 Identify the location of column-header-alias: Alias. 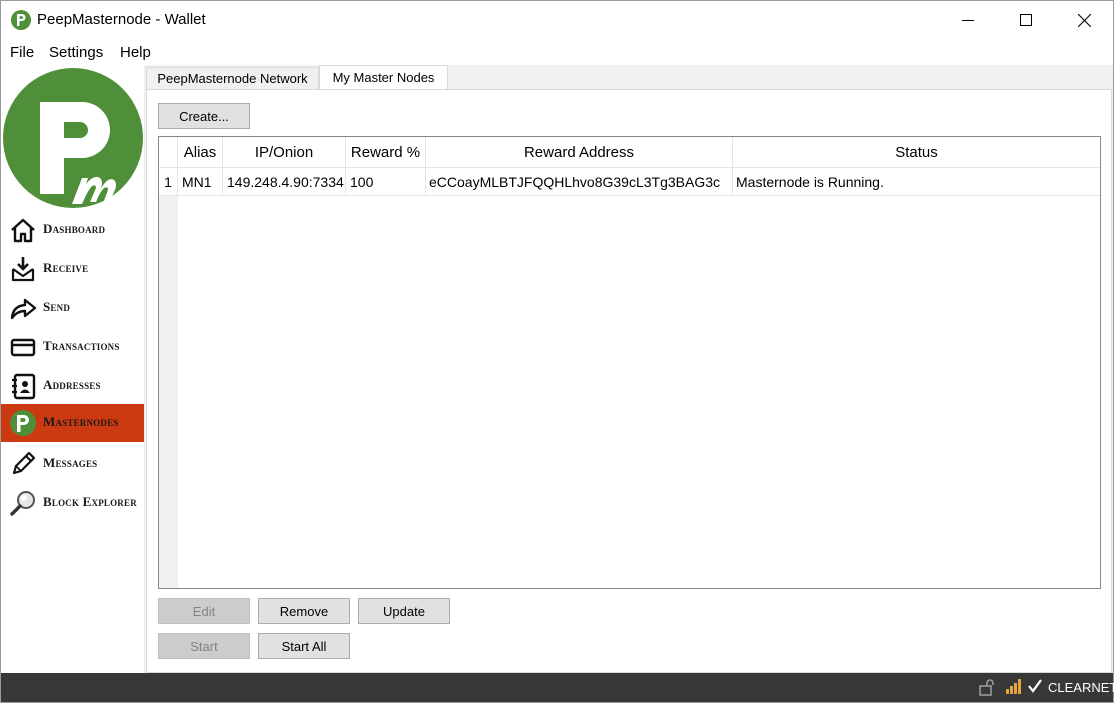
(200, 152).